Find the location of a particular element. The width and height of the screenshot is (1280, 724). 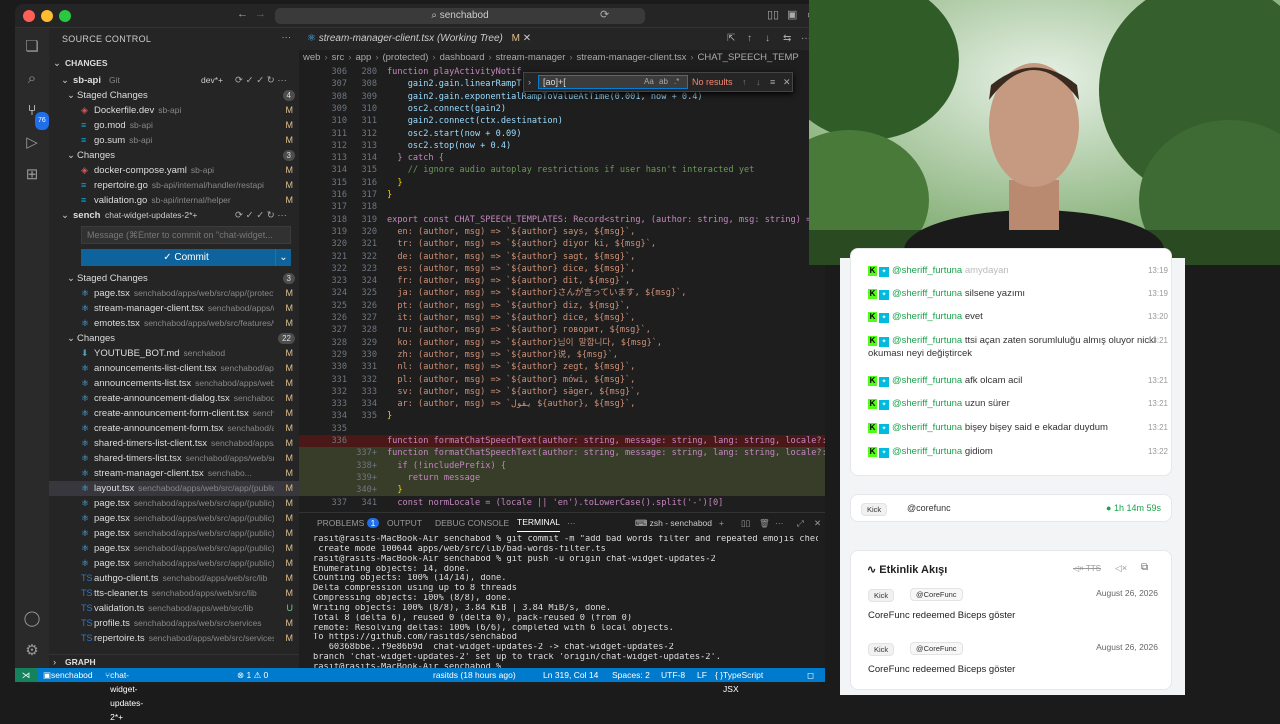

run-debug-icon: ▷ is located at coordinates (32, 143).